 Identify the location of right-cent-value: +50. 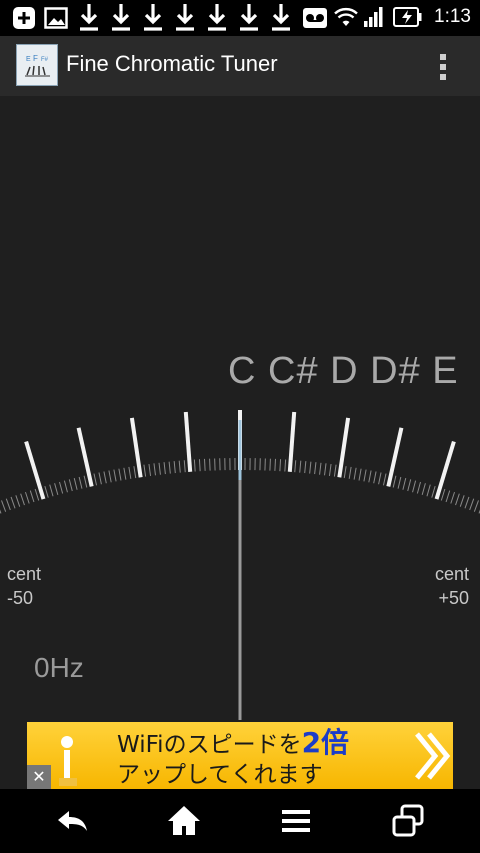
(454, 598).